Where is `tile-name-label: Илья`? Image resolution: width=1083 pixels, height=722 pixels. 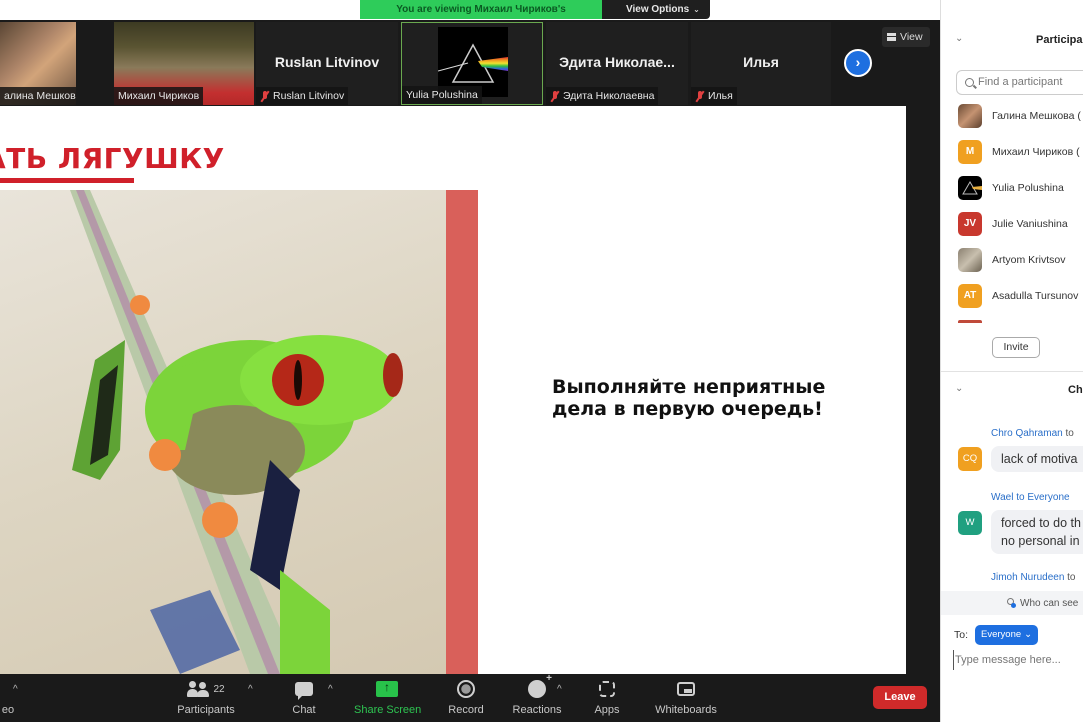 tile-name-label: Илья is located at coordinates (714, 96).